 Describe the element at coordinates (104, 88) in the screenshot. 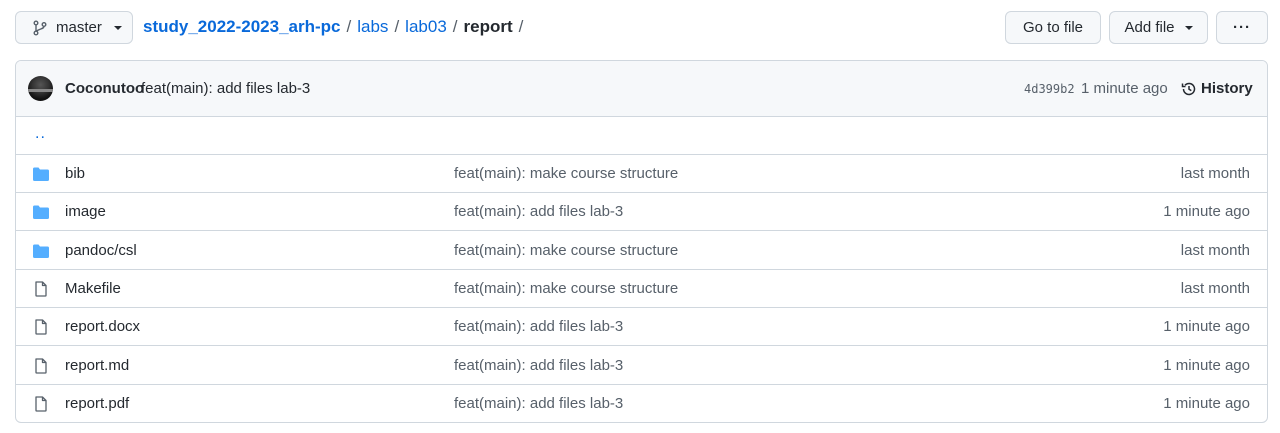

I see `commit-author: Coconutoo` at that location.